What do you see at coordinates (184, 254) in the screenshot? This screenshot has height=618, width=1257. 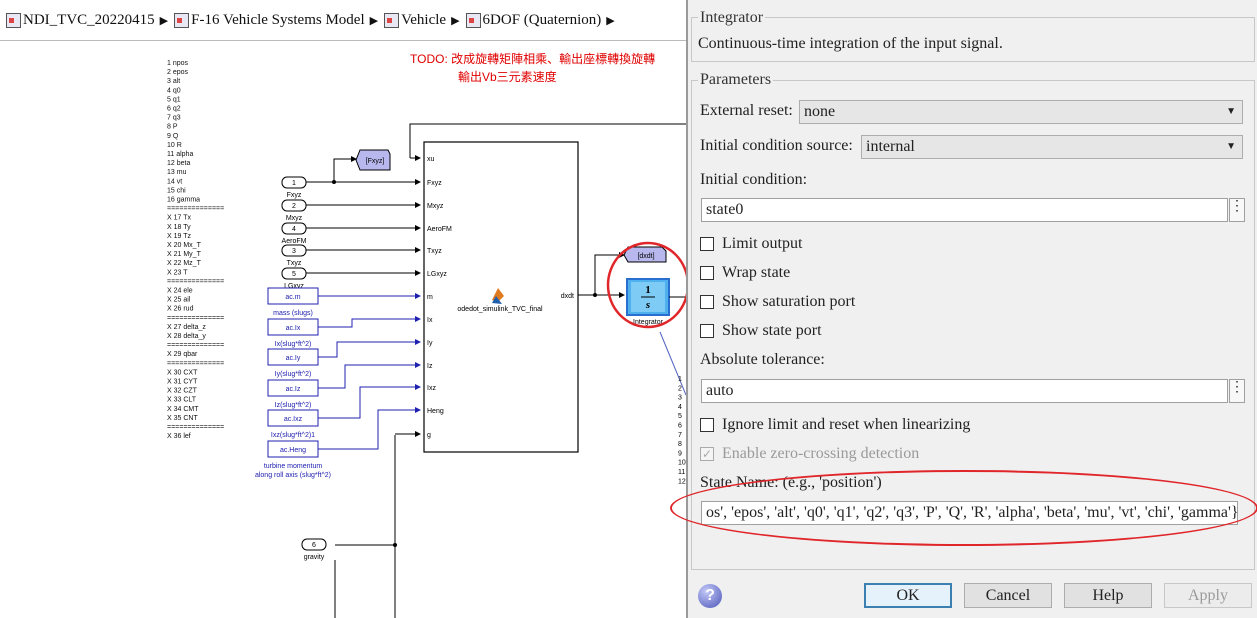 I see `state-list-item: X 21 My_T` at bounding box center [184, 254].